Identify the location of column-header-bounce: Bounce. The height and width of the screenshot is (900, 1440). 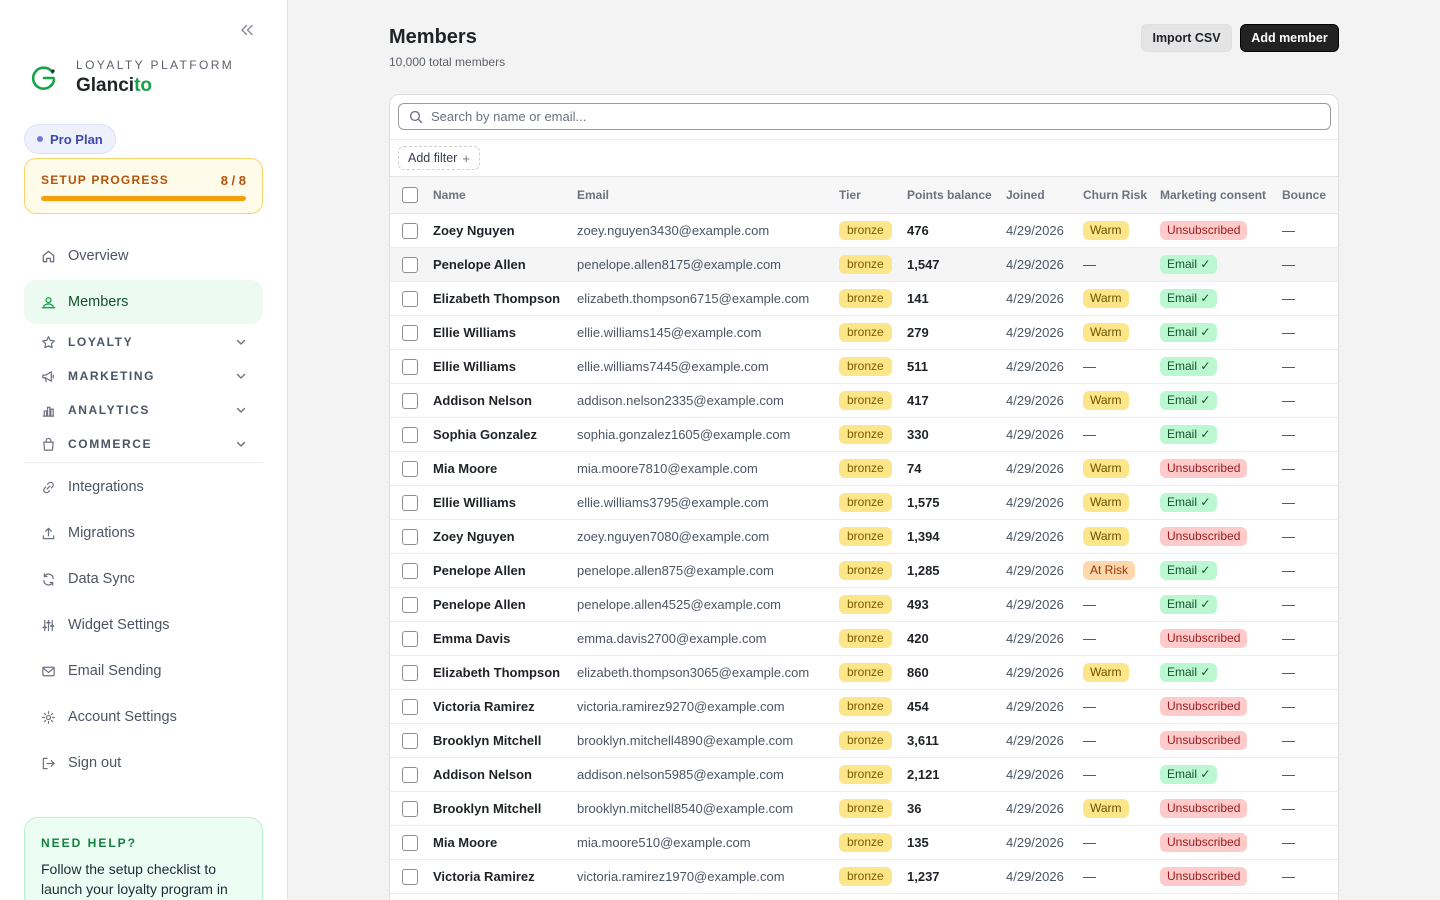
(1310, 195).